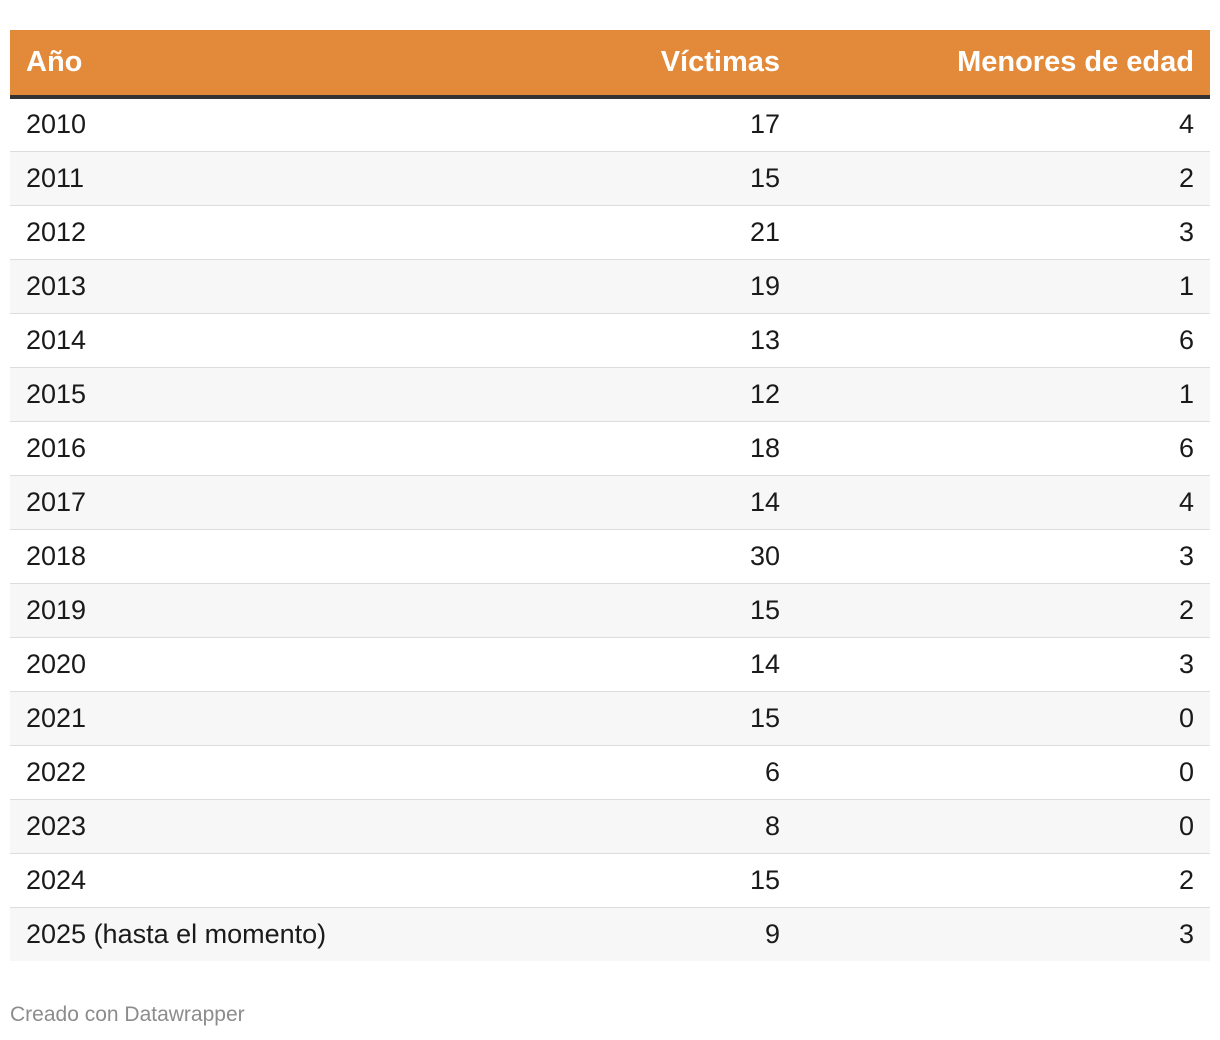 Image resolution: width=1220 pixels, height=1040 pixels. Describe the element at coordinates (695, 124) in the screenshot. I see `victims-cell: 17` at that location.